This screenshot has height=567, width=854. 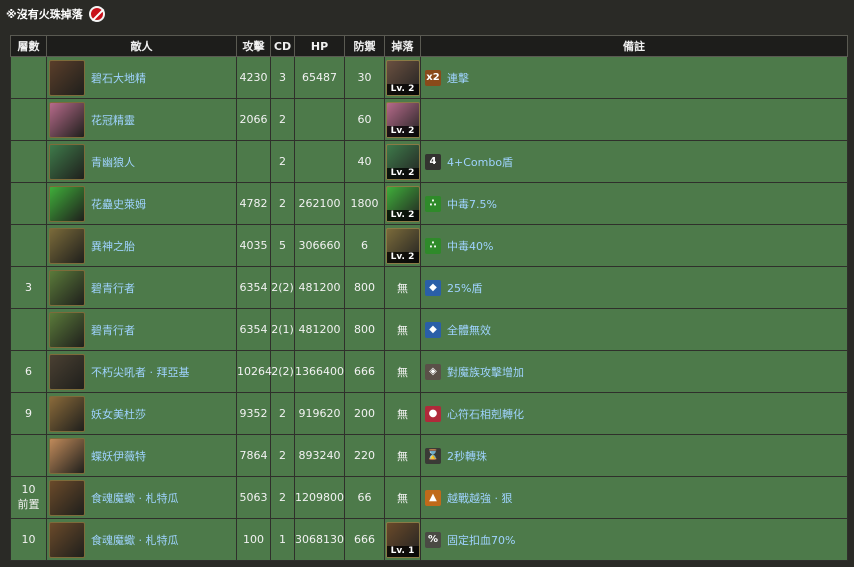 I want to click on enemy-name-link: 異神之胎, so click(x=113, y=246).